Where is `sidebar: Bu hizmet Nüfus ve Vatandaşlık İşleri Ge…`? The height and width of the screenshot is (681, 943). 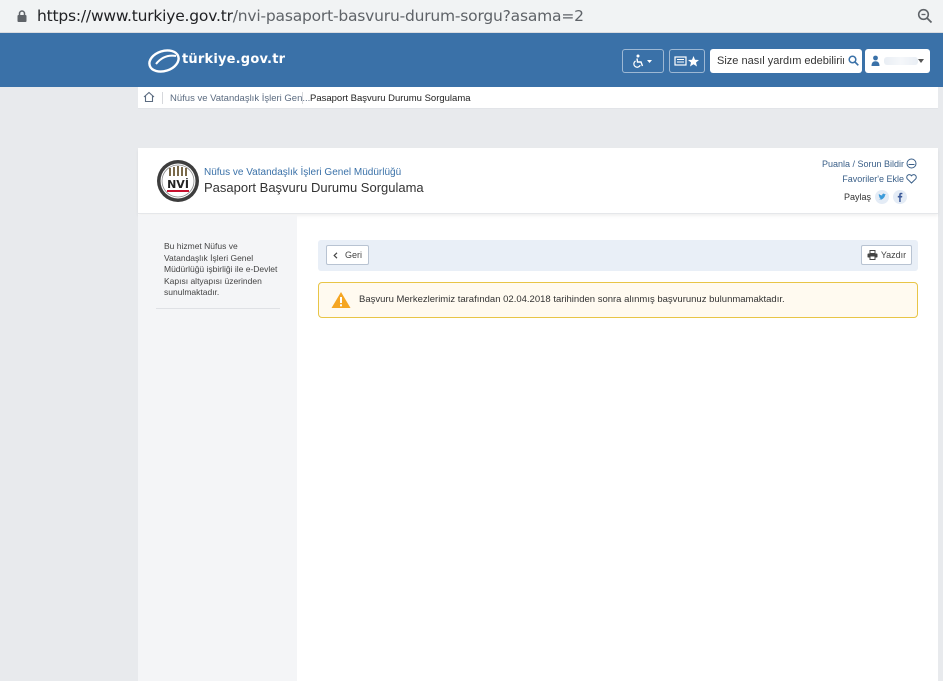
sidebar: Bu hizmet Nüfus ve Vatandaşlık İşleri Ge… is located at coordinates (217, 448).